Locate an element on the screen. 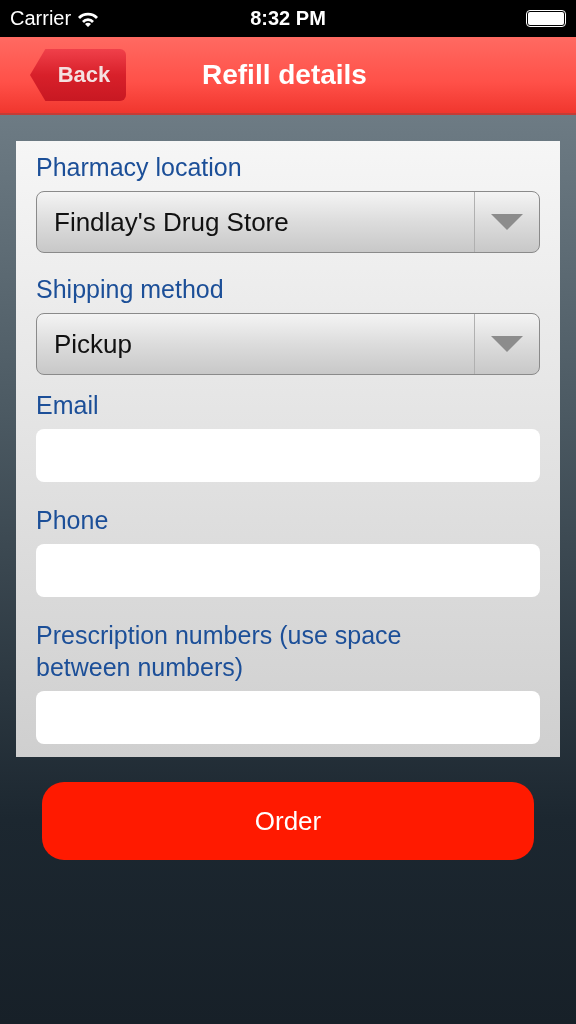 Image resolution: width=576 pixels, height=1024 pixels. field-label: Pharmacy location is located at coordinates (139, 167).